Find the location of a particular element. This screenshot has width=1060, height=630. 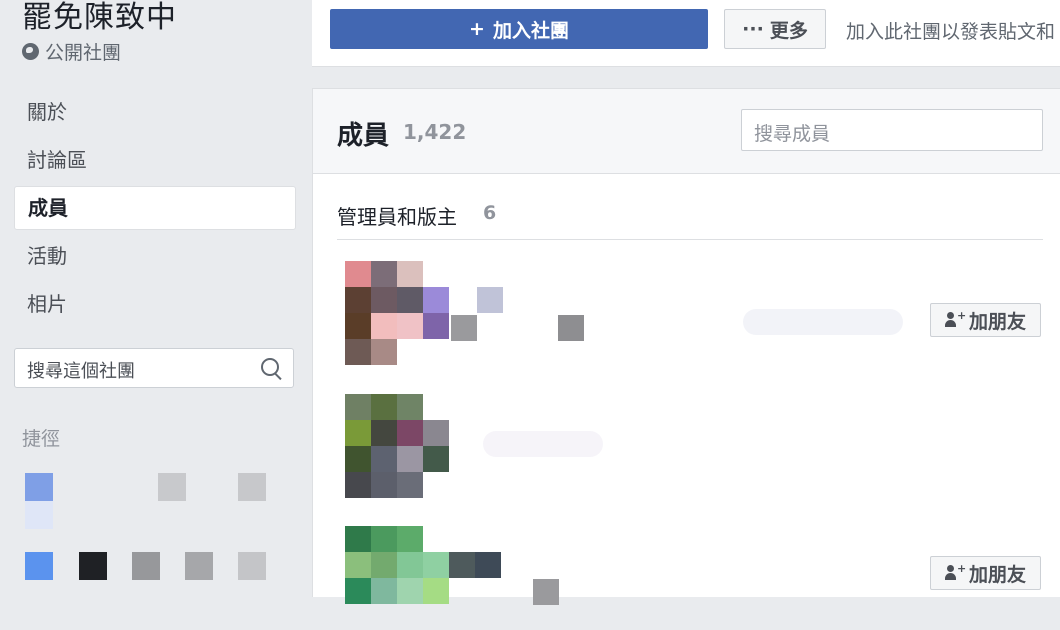

section-divider is located at coordinates (690, 239).